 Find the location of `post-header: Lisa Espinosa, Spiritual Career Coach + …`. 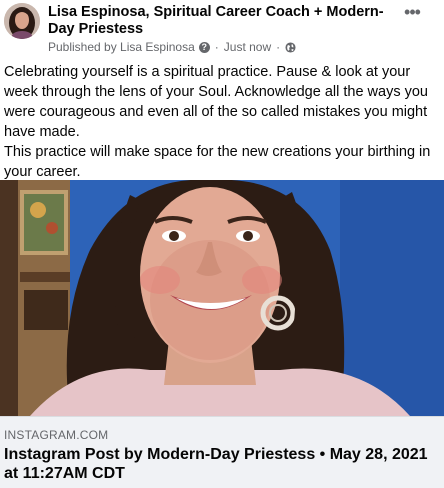

post-header: Lisa Espinosa, Spiritual Career Coach + … is located at coordinates (222, 29).